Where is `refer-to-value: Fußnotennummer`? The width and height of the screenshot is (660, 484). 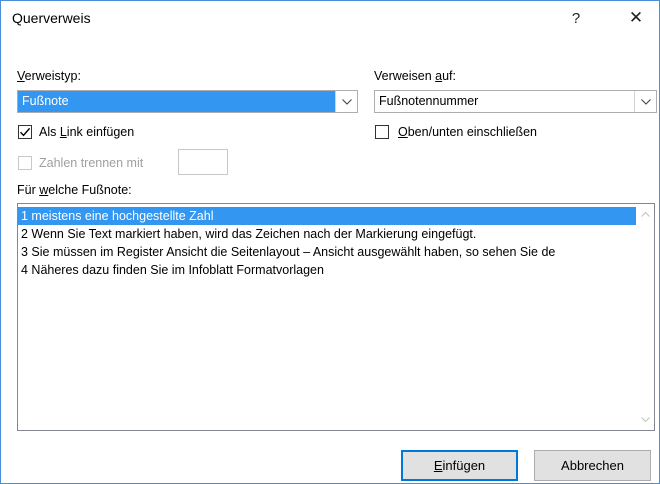 refer-to-value: Fußnotennummer is located at coordinates (429, 101).